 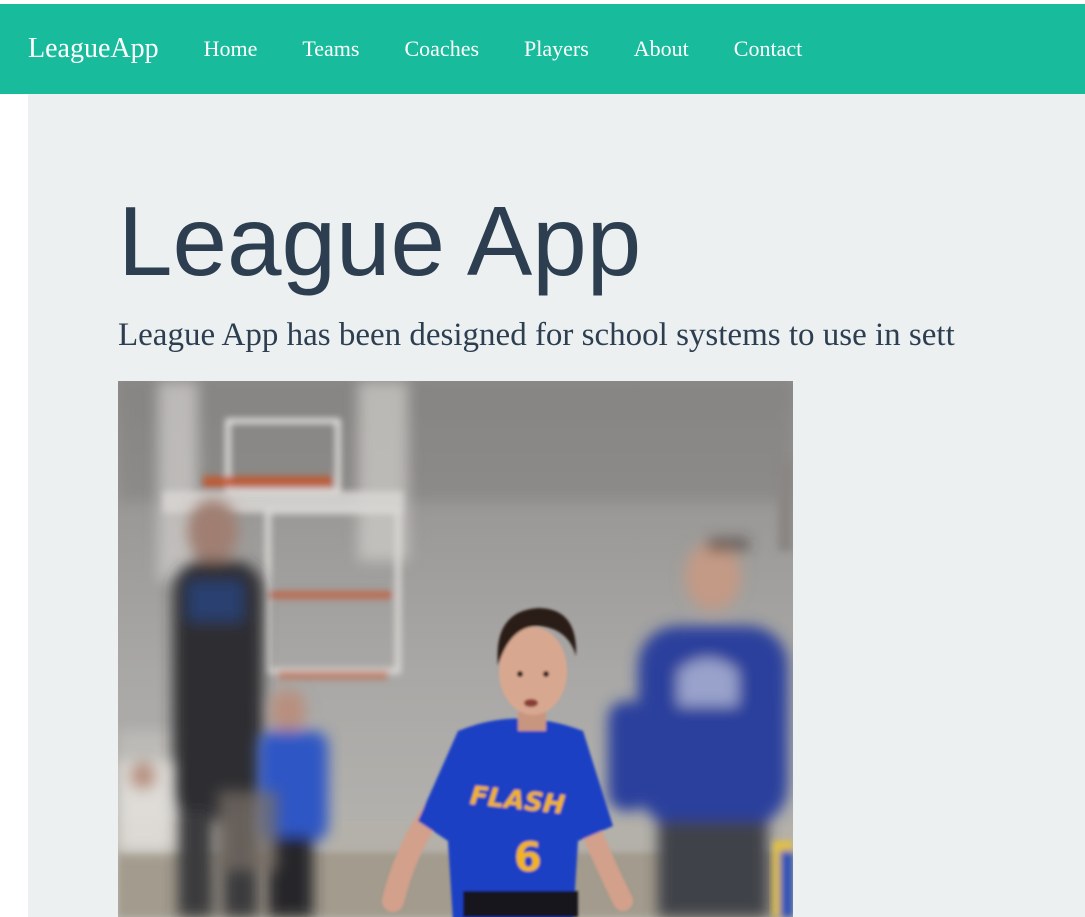 What do you see at coordinates (380, 241) in the screenshot?
I see `page-title: League App` at bounding box center [380, 241].